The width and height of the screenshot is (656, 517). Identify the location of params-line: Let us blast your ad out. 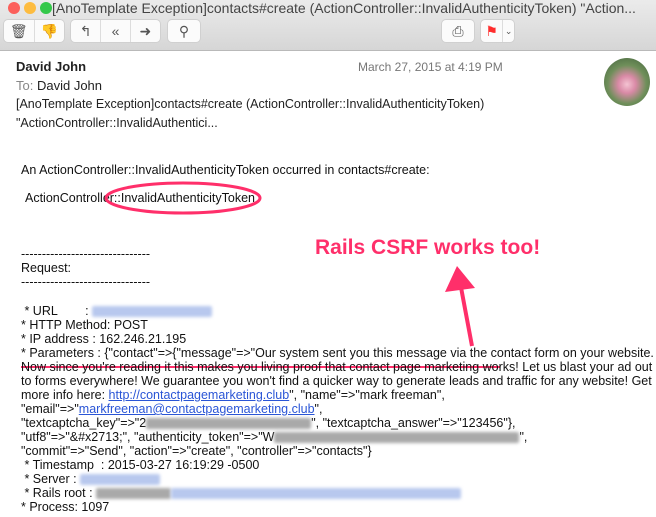
(585, 367).